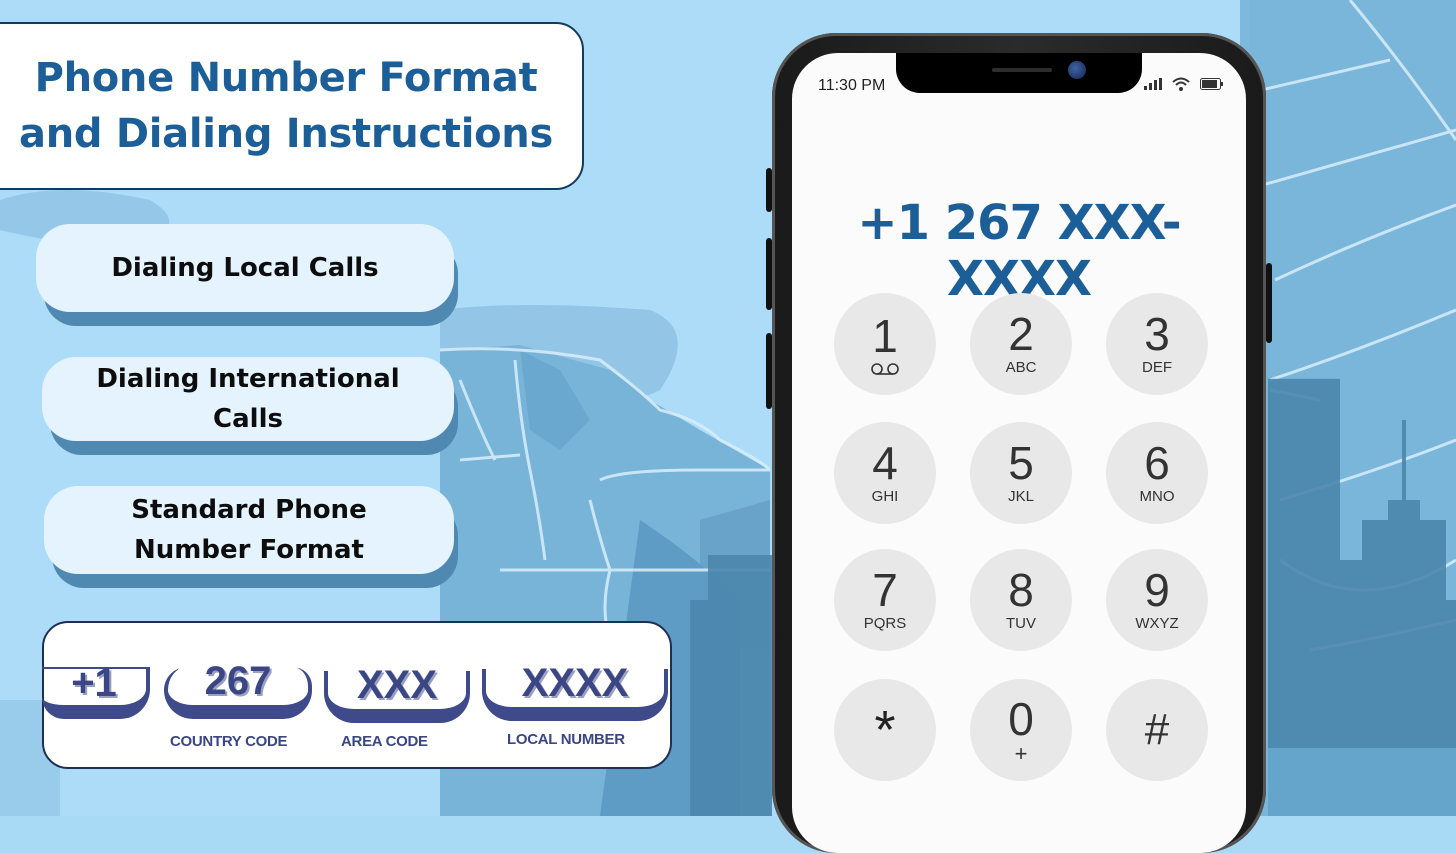 This screenshot has width=1456, height=853. I want to click on dialed-number-display: +1 267 XXX-XXXX, so click(1019, 251).